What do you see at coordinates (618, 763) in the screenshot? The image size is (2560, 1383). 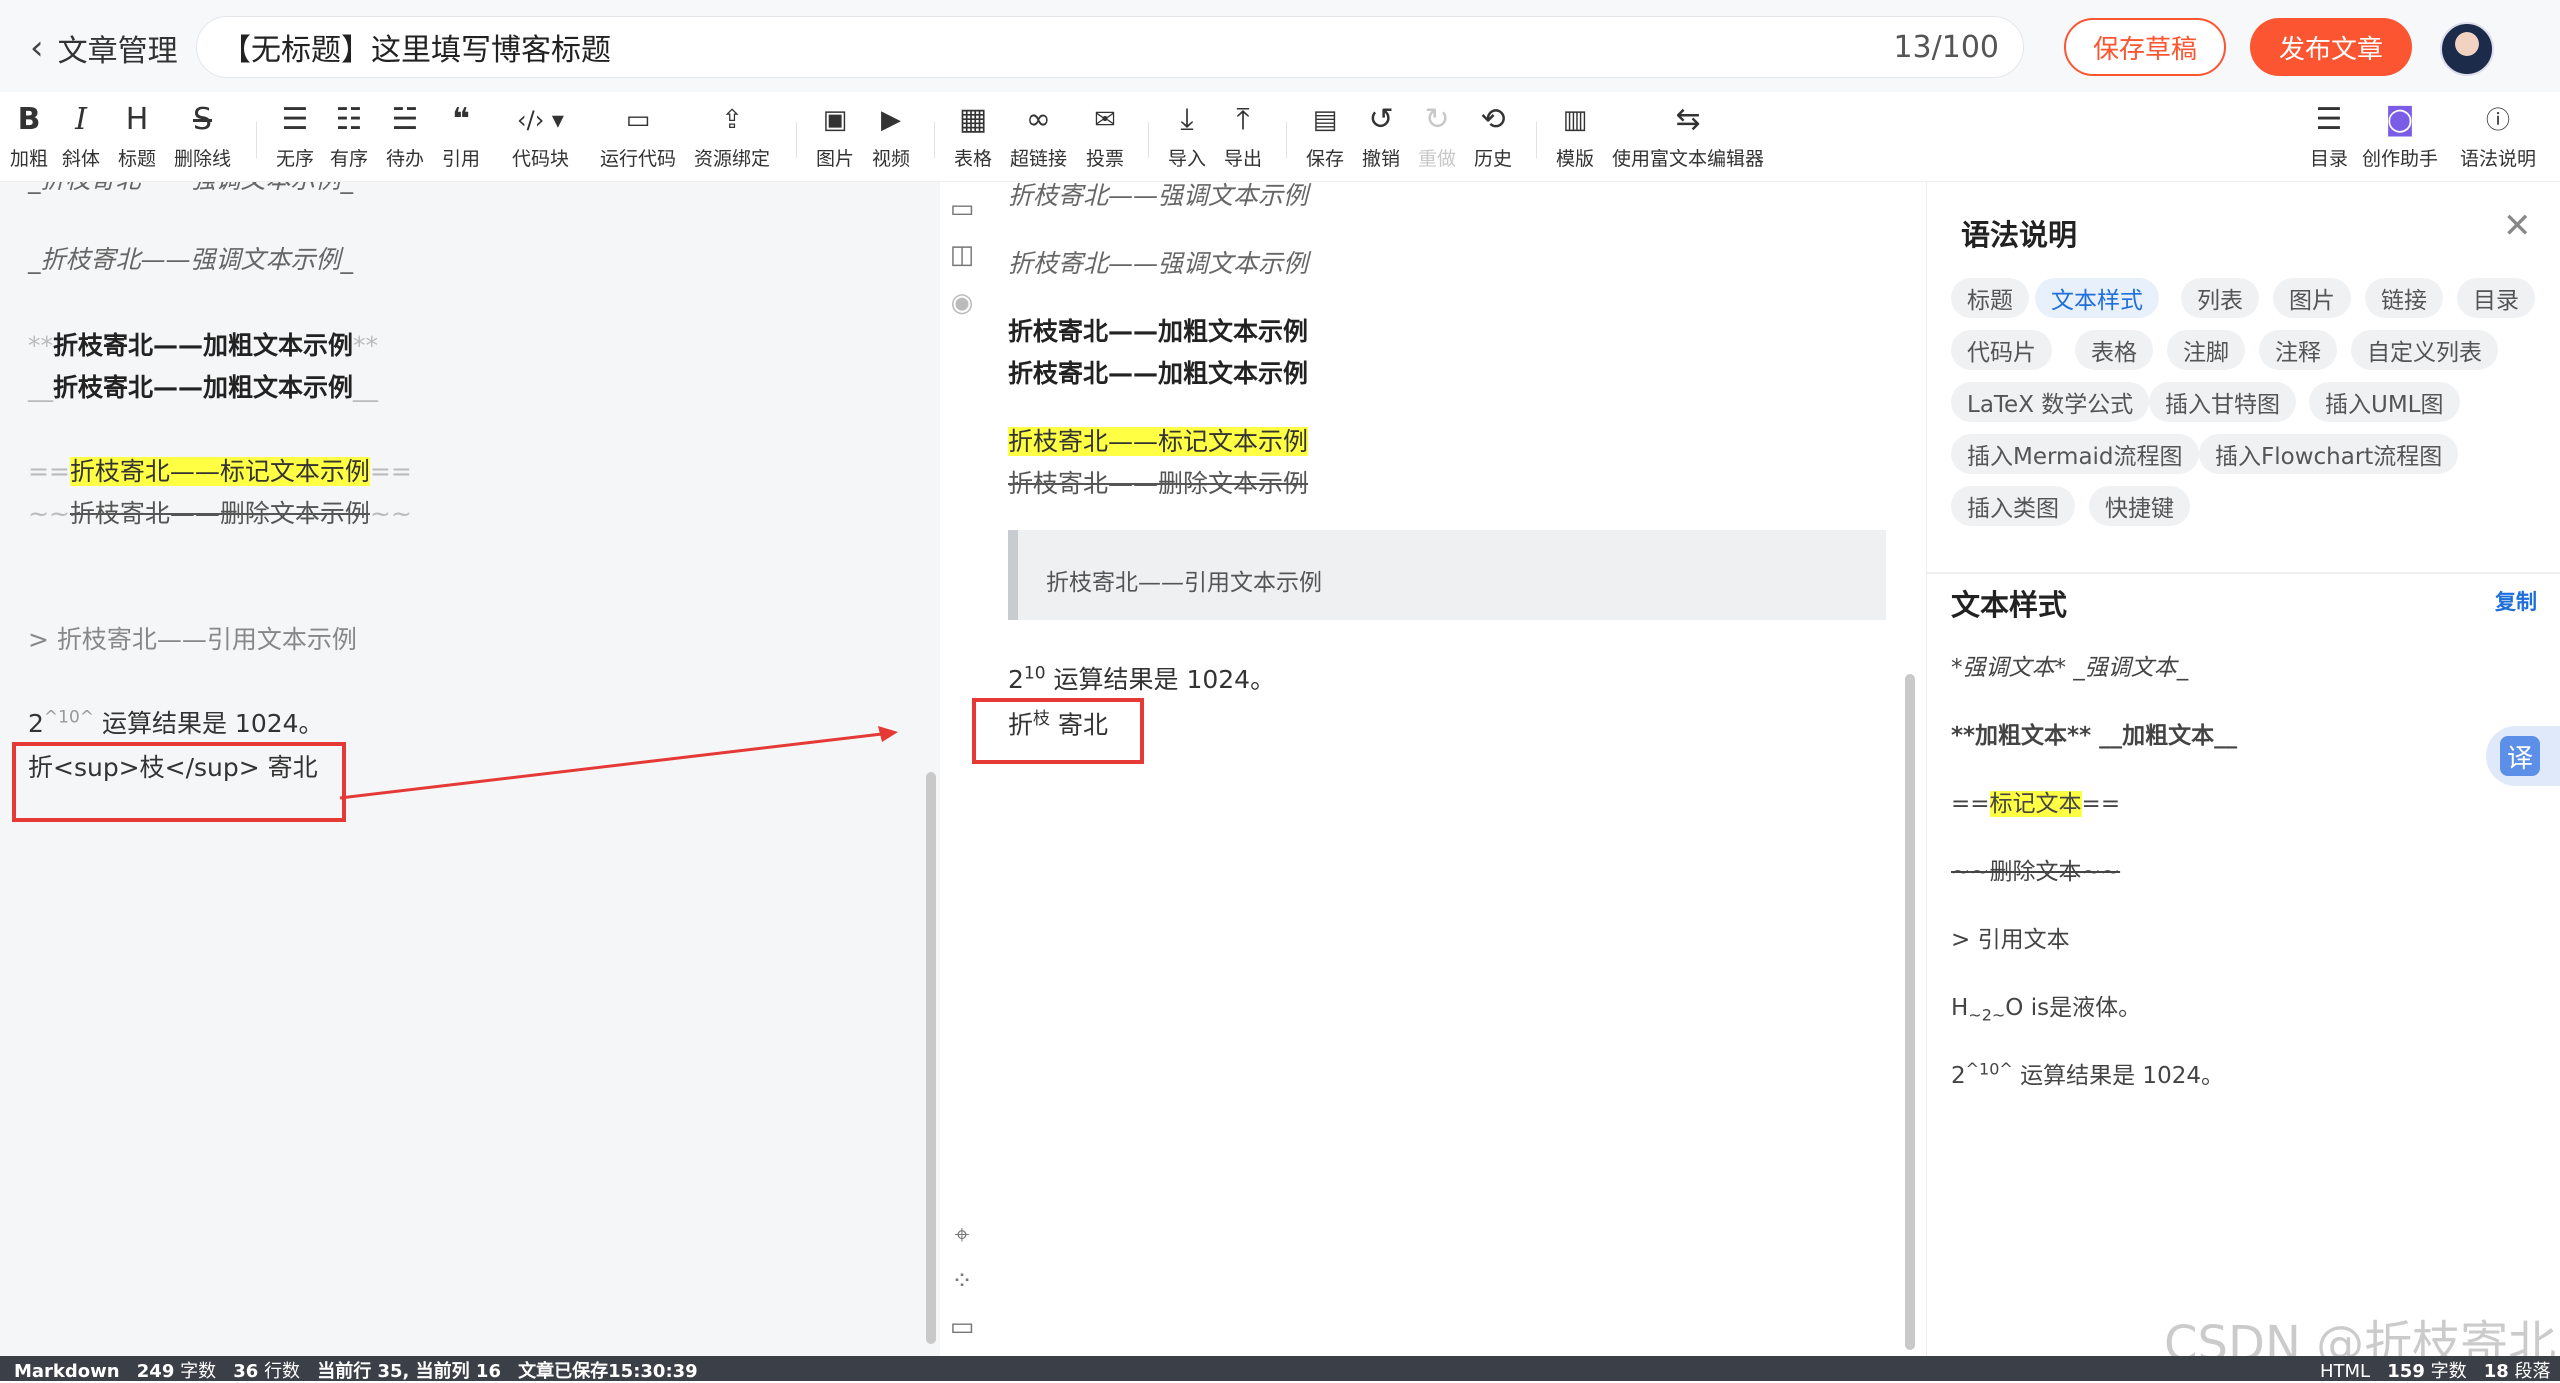 I see `annotation-arrow` at bounding box center [618, 763].